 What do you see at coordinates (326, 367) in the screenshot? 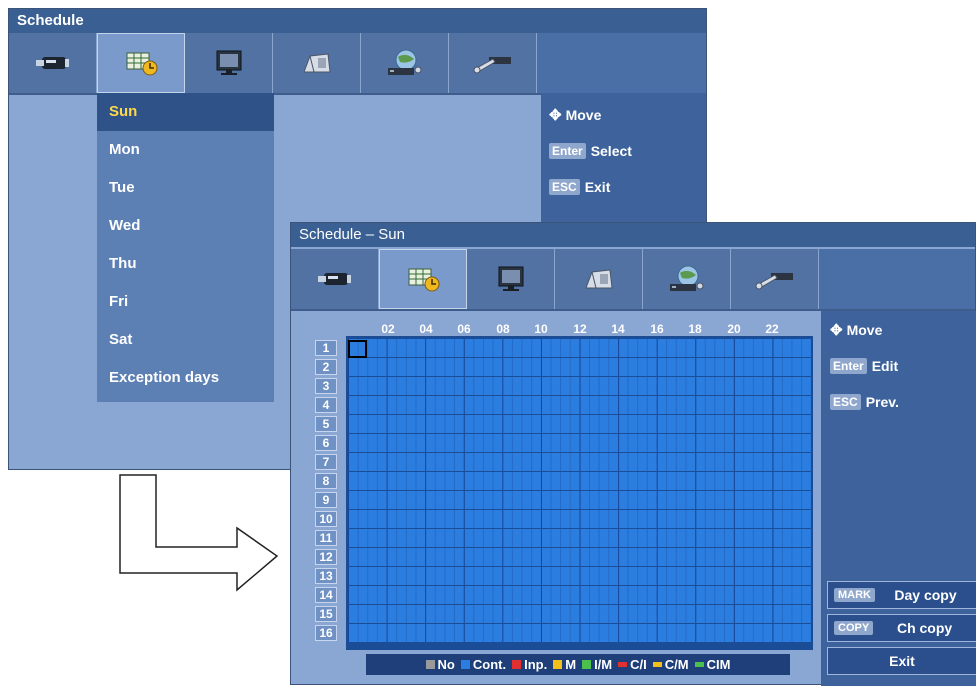
I see `channel-button-2: 2` at bounding box center [326, 367].